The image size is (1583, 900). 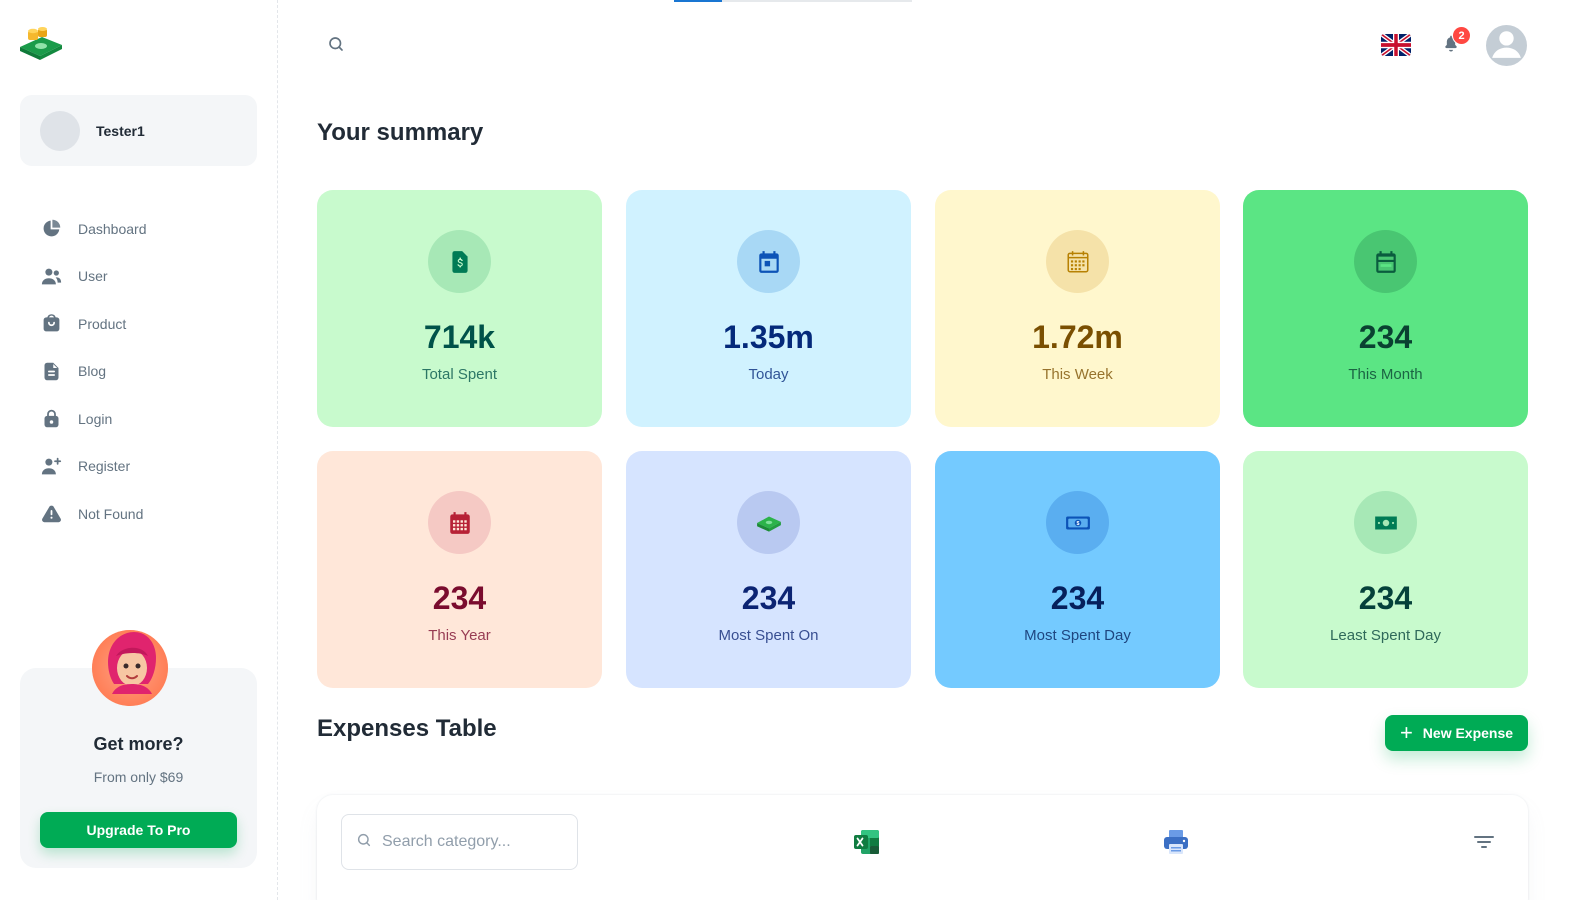 I want to click on summary-card-this-year: 234 This Year, so click(x=459, y=569).